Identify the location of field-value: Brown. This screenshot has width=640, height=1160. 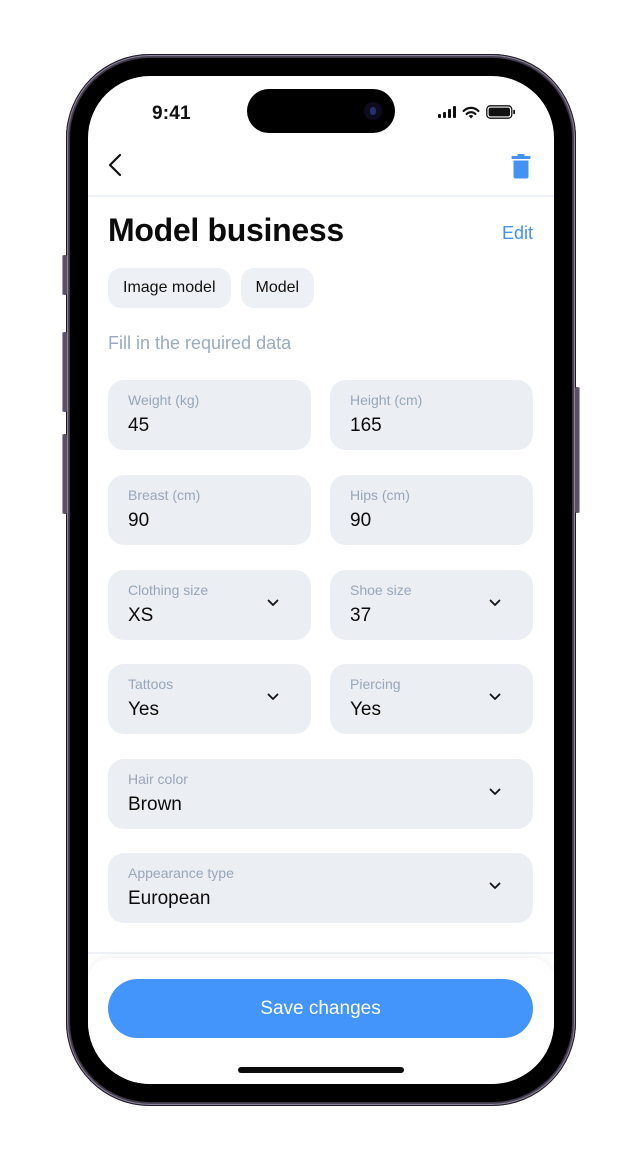
(155, 804).